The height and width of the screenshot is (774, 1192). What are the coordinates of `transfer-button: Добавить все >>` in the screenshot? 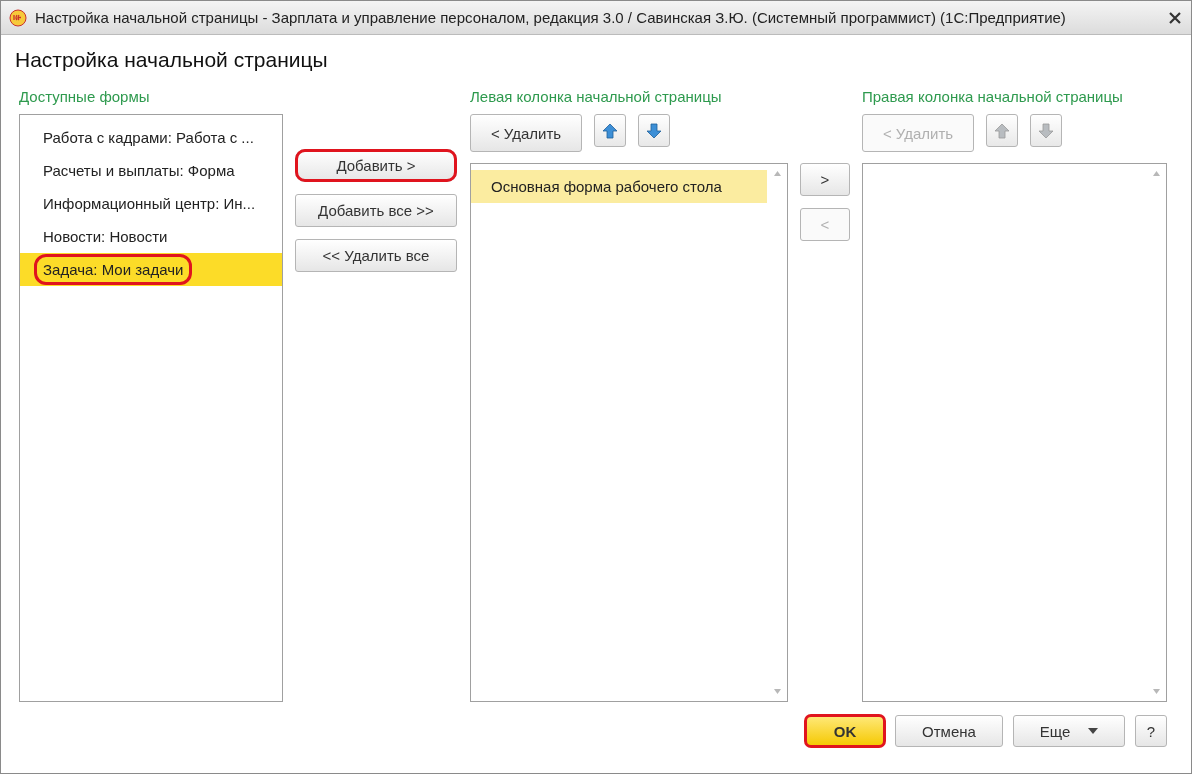 It's located at (376, 210).